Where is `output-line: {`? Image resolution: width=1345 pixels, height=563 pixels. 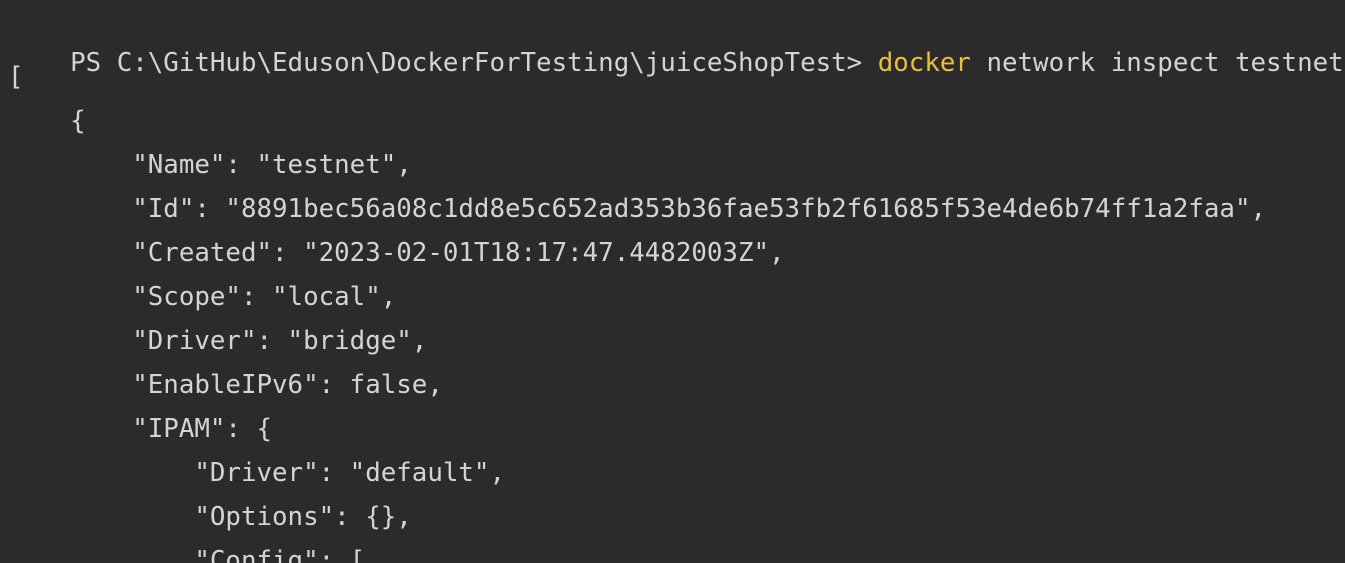 output-line: { is located at coordinates (47, 121).